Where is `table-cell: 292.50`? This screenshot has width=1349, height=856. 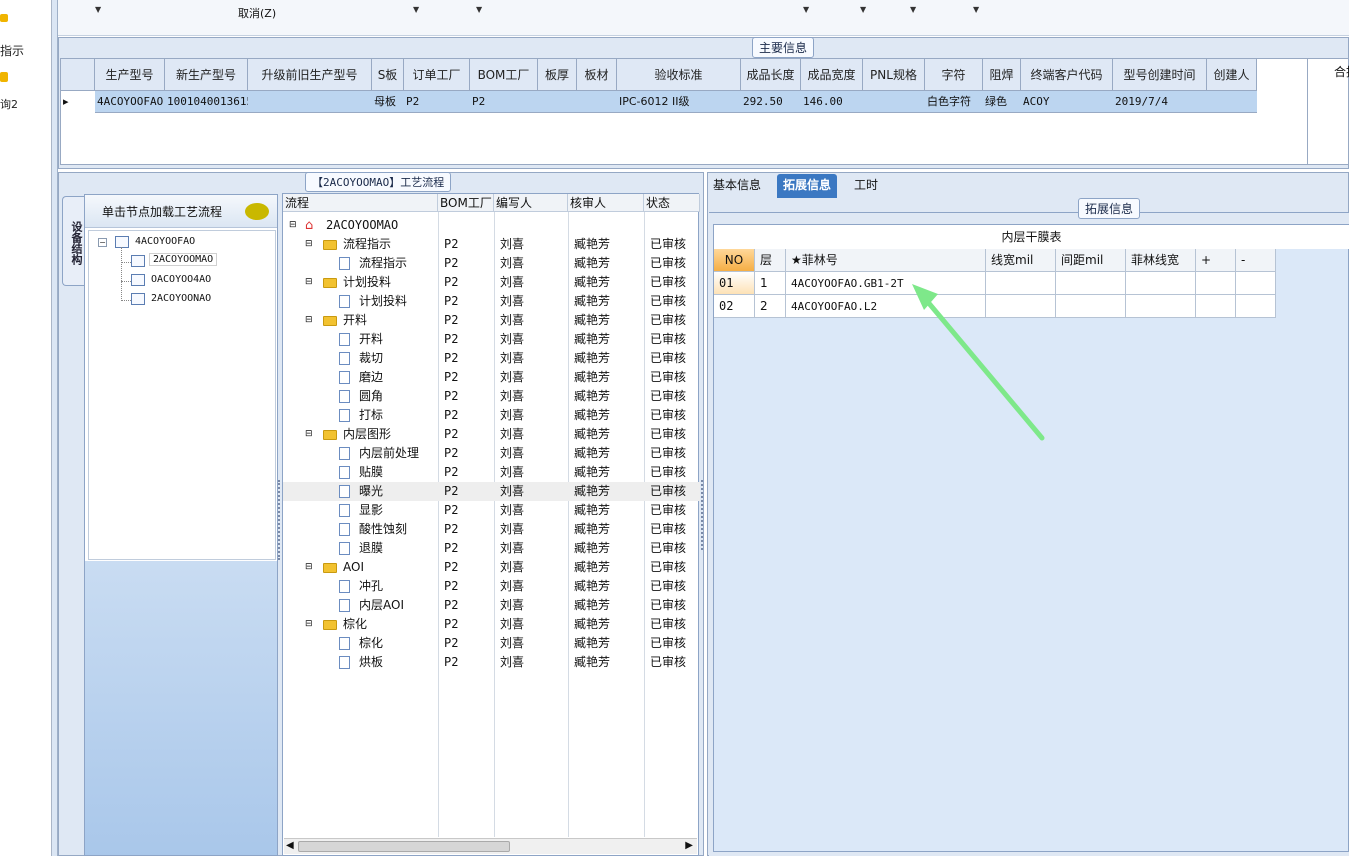 table-cell: 292.50 is located at coordinates (771, 102).